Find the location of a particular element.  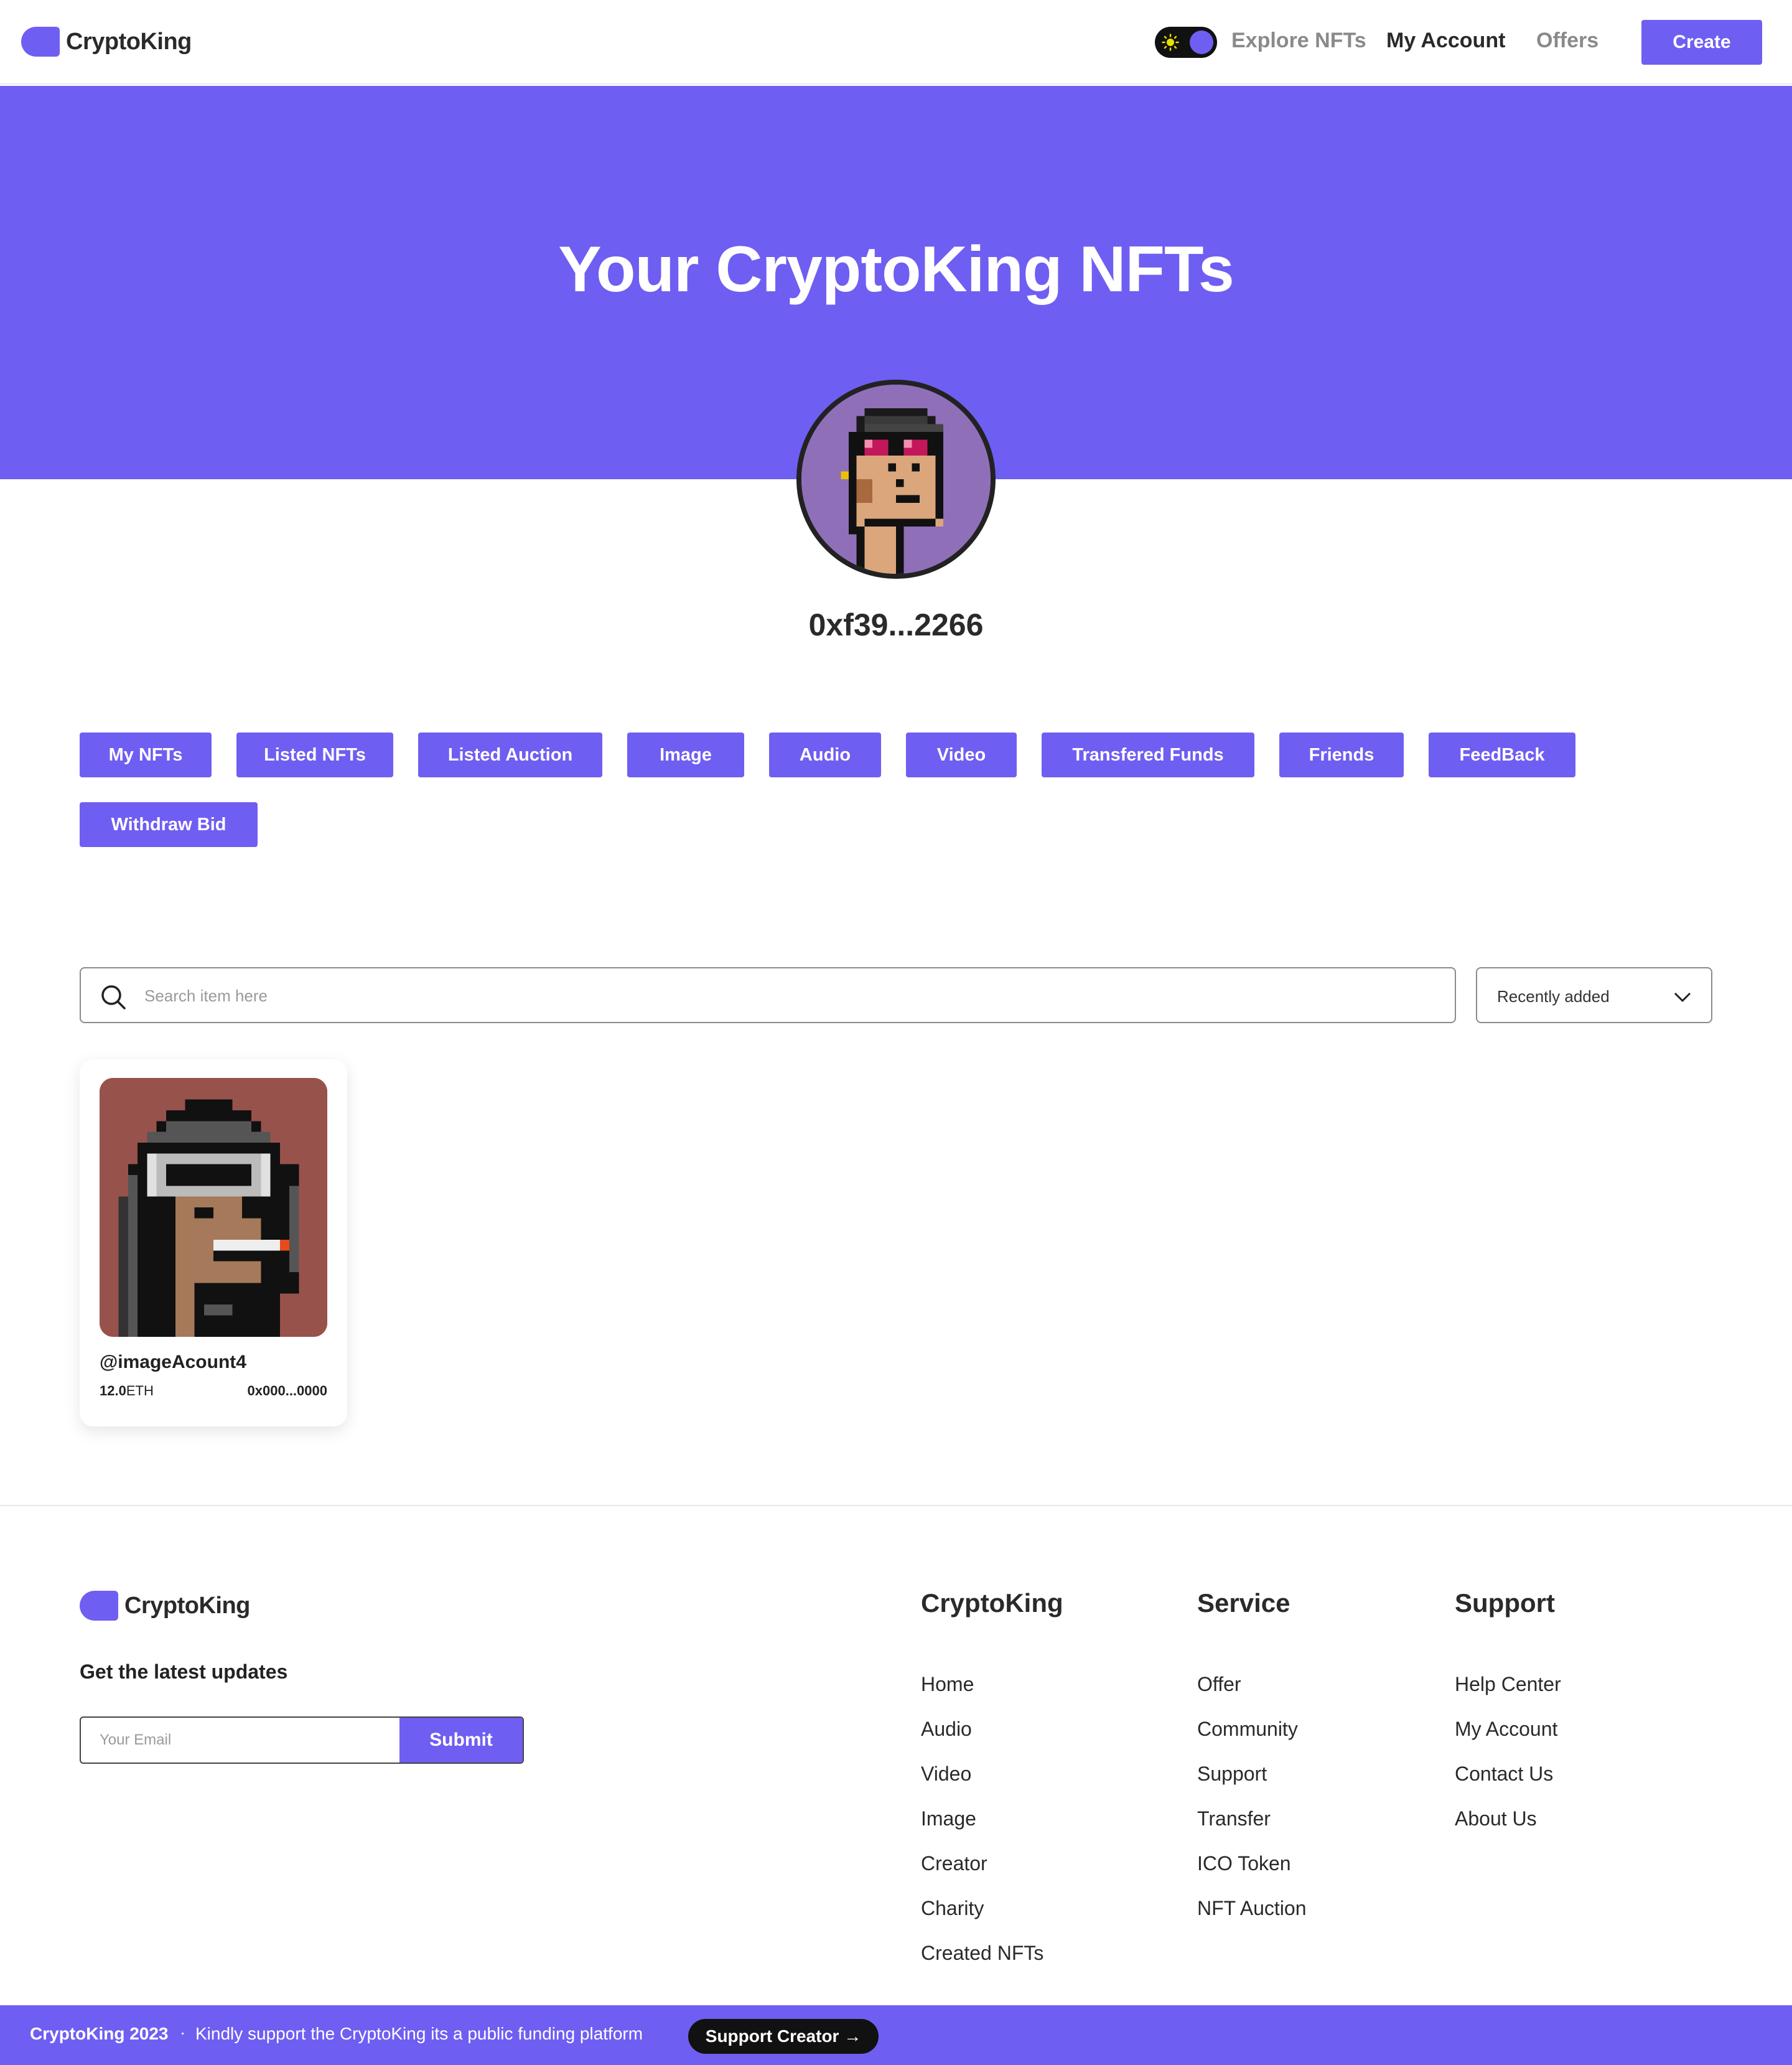

nft-price-value: 12.0 is located at coordinates (113, 1390).